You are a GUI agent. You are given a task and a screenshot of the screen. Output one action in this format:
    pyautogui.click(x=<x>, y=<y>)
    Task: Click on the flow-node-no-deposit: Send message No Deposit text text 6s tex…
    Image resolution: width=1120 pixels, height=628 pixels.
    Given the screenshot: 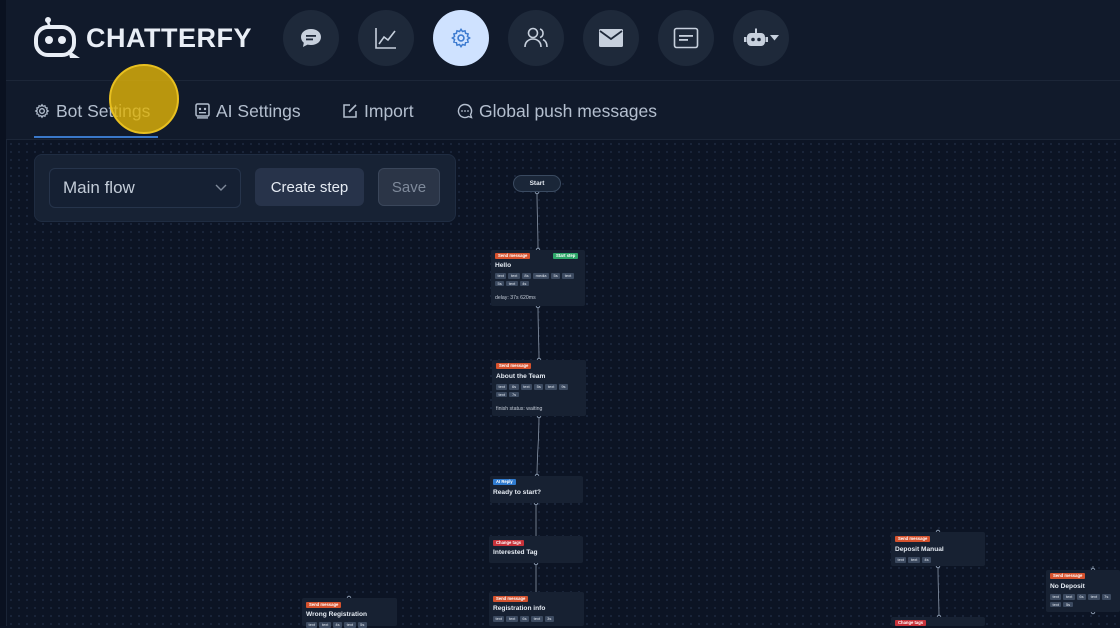 What is the action you would take?
    pyautogui.click(x=1083, y=591)
    